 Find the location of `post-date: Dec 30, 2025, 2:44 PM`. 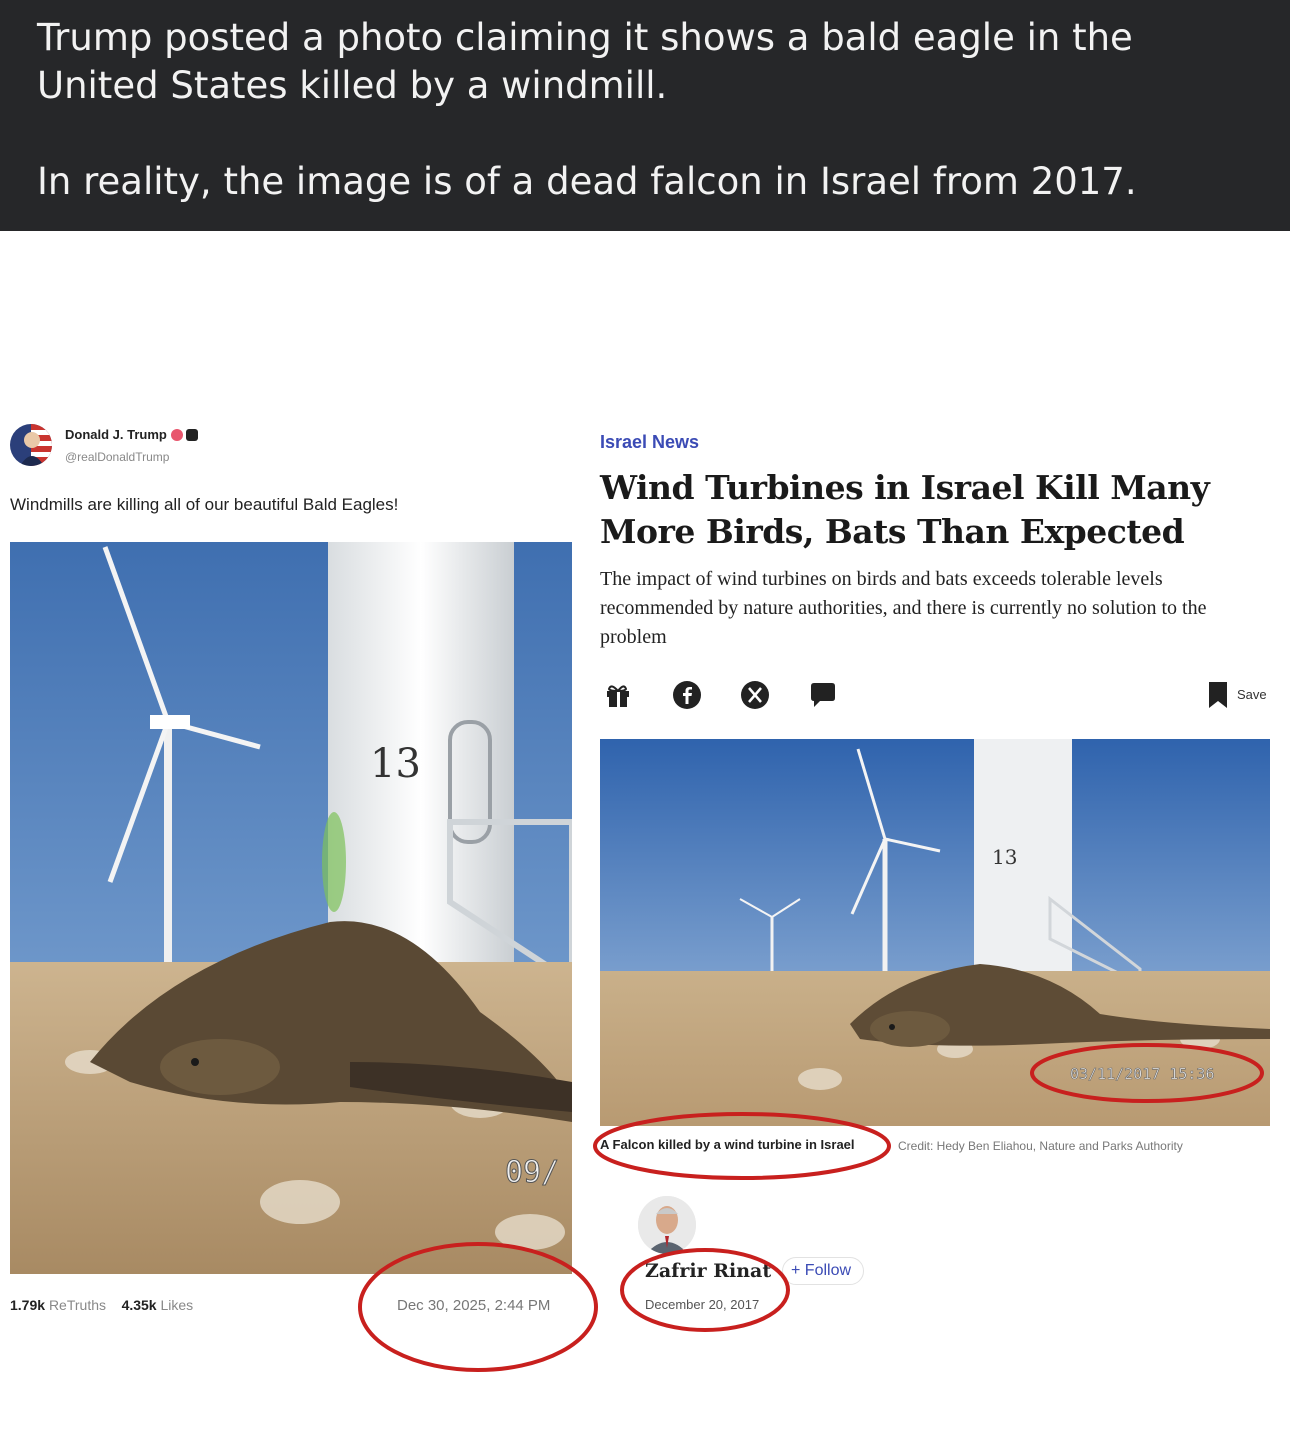

post-date: Dec 30, 2025, 2:44 PM is located at coordinates (473, 1305).